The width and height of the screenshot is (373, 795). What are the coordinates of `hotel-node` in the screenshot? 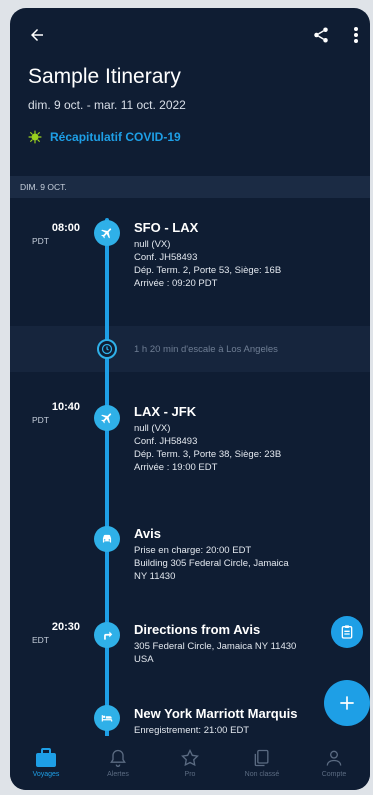 It's located at (107, 718).